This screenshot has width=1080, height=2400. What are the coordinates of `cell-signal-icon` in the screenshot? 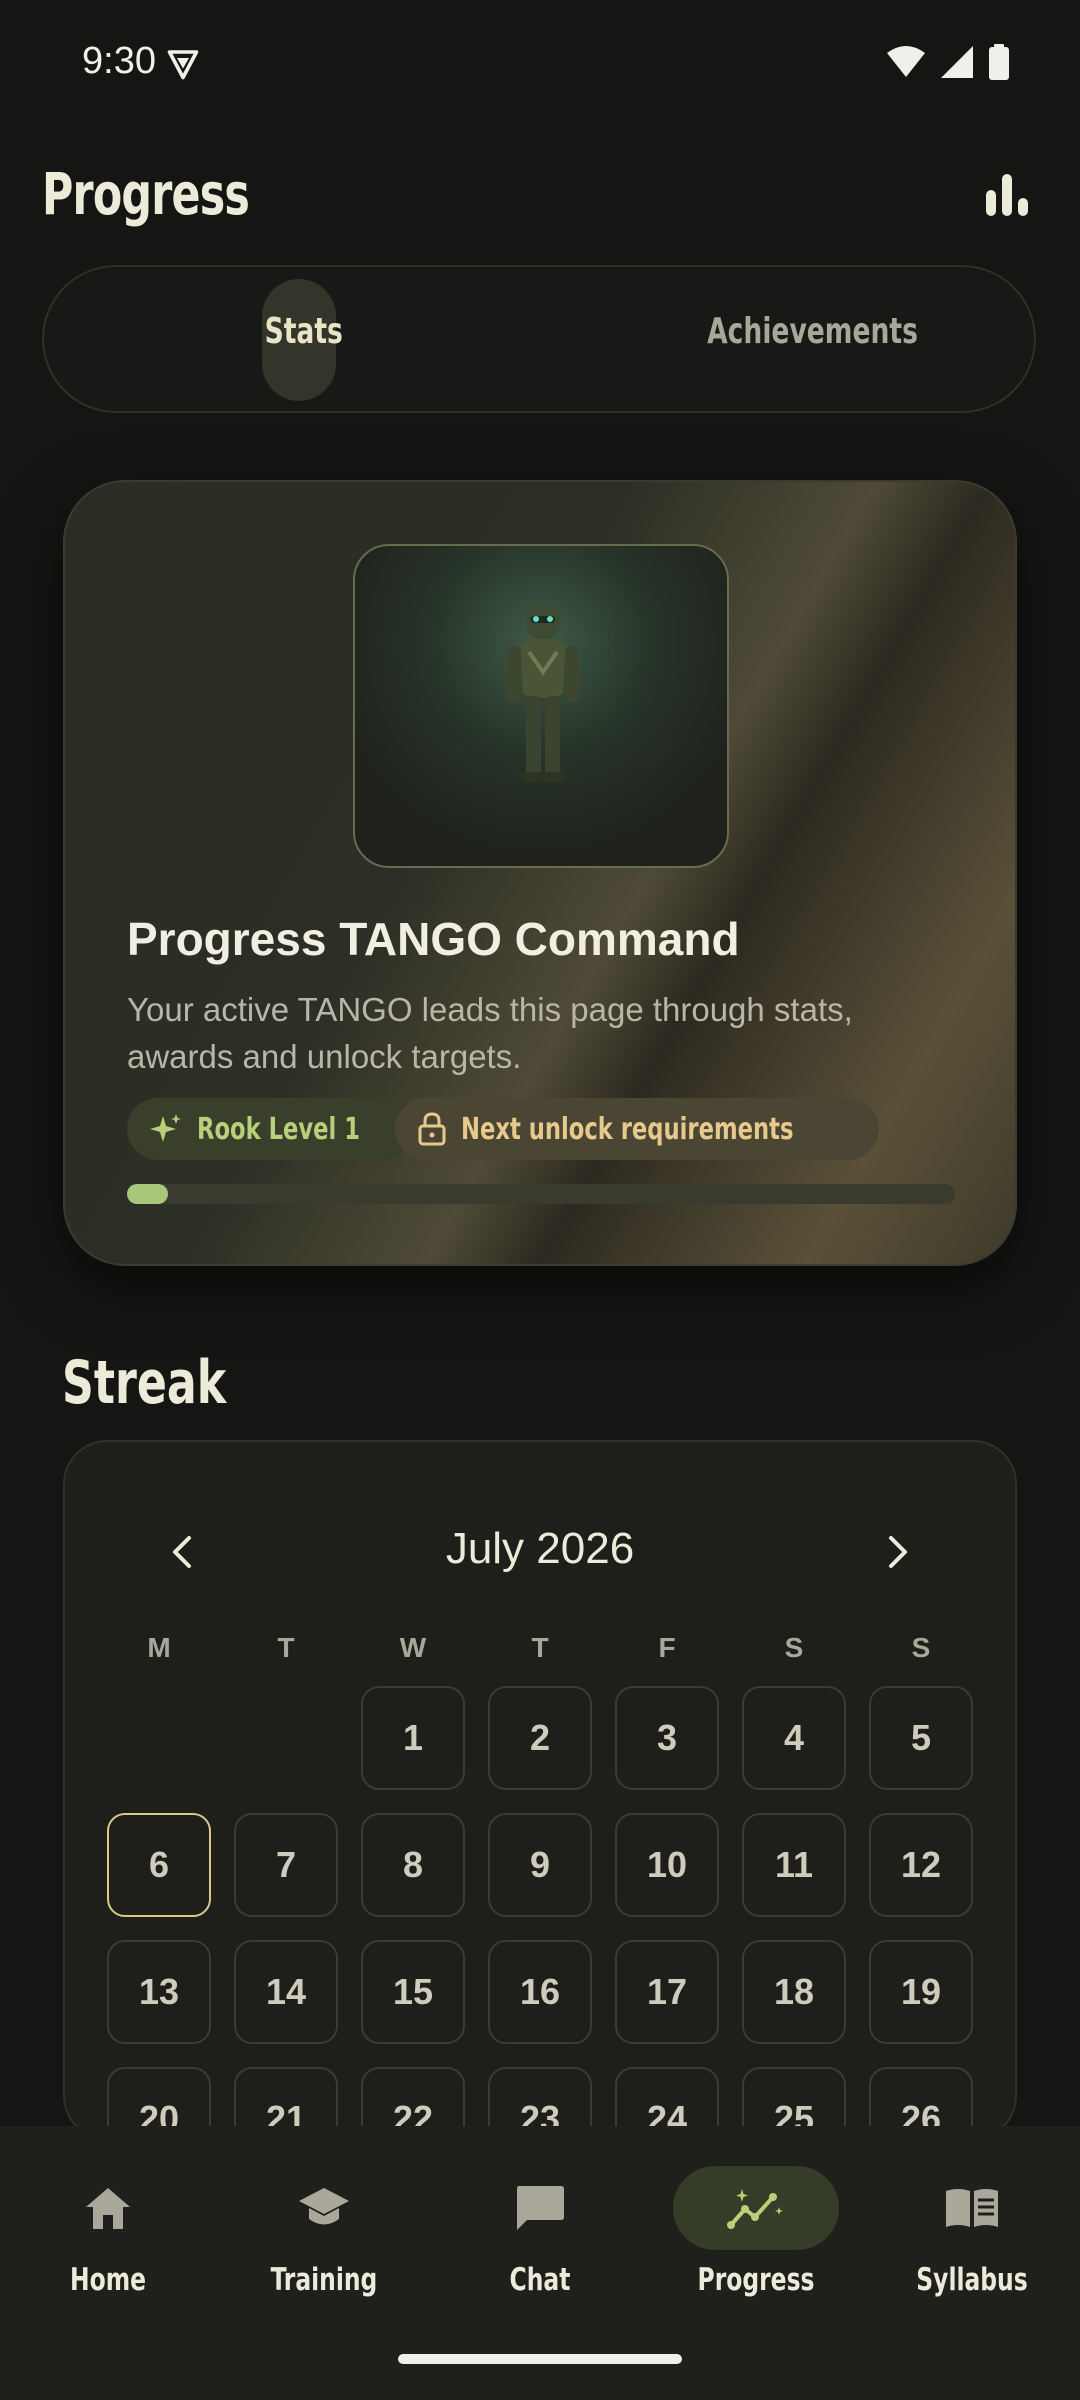 It's located at (957, 62).